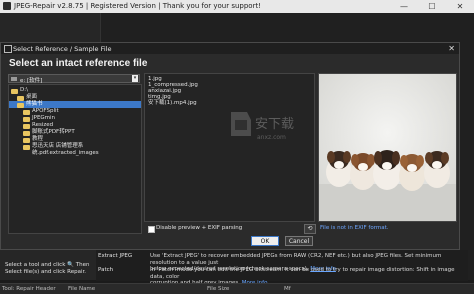 The image size is (474, 294). I want to click on dialog-title: Select Reference / Sample File, so click(62, 49).